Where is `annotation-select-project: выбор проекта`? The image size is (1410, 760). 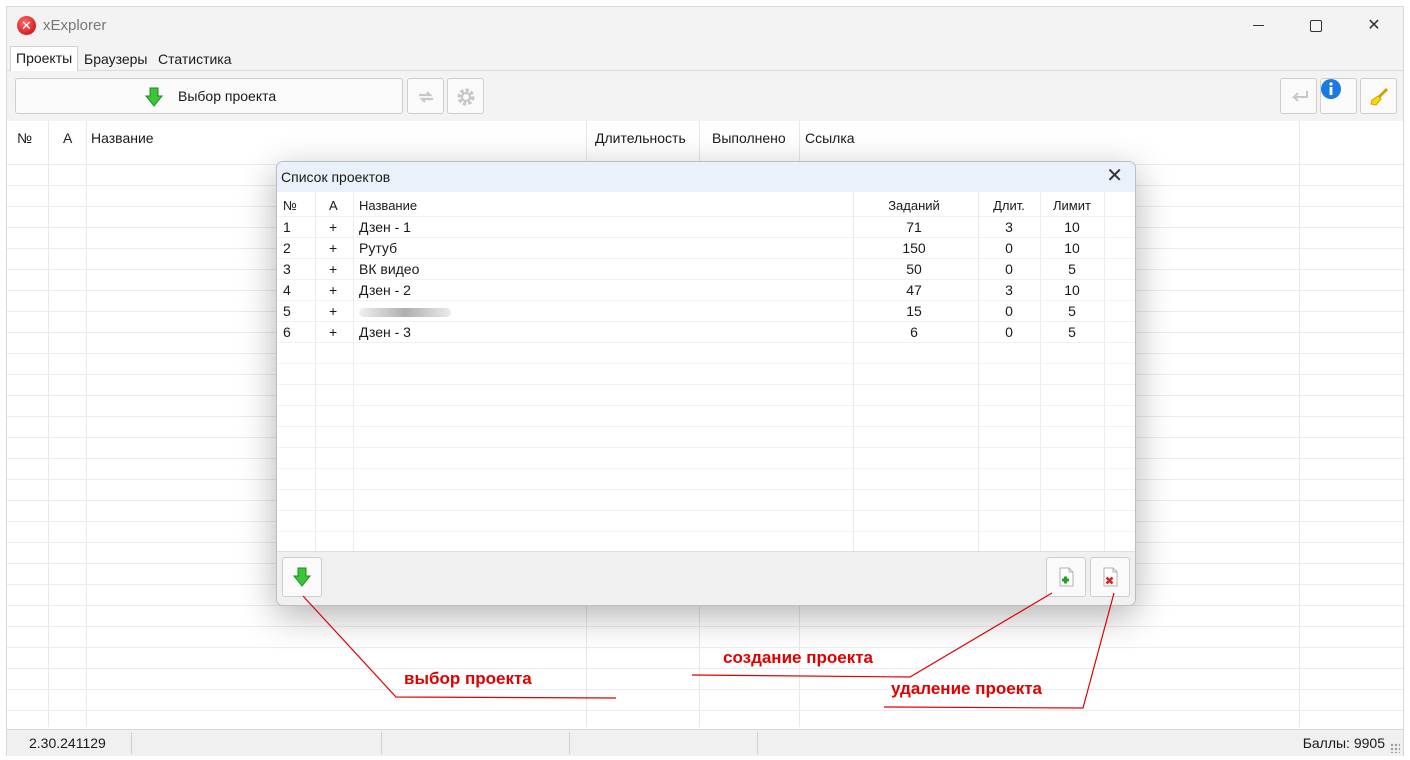 annotation-select-project: выбор проекта is located at coordinates (468, 678).